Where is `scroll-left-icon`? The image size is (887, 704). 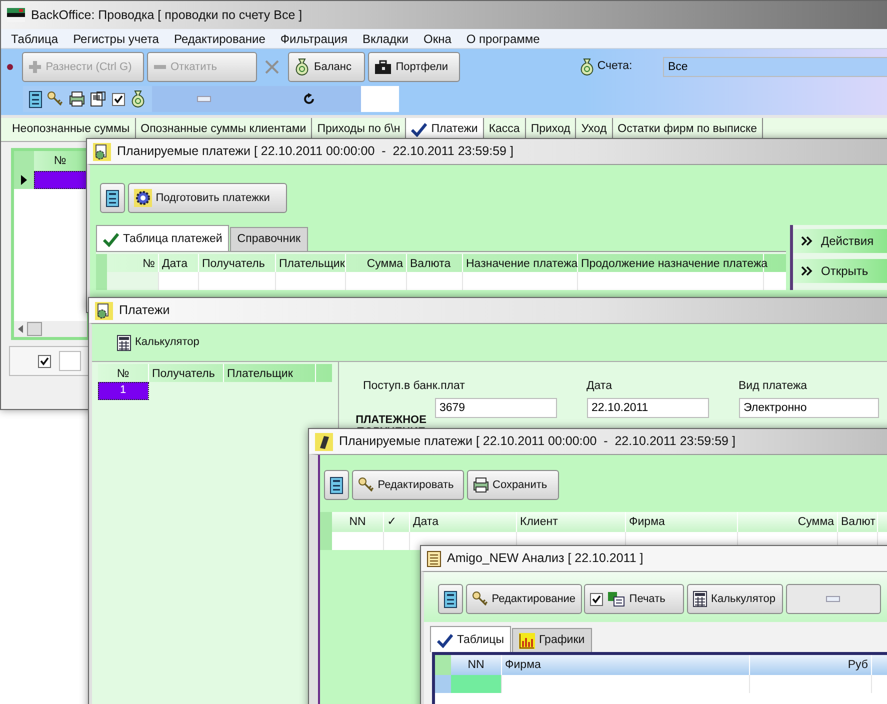 scroll-left-icon is located at coordinates (20, 329).